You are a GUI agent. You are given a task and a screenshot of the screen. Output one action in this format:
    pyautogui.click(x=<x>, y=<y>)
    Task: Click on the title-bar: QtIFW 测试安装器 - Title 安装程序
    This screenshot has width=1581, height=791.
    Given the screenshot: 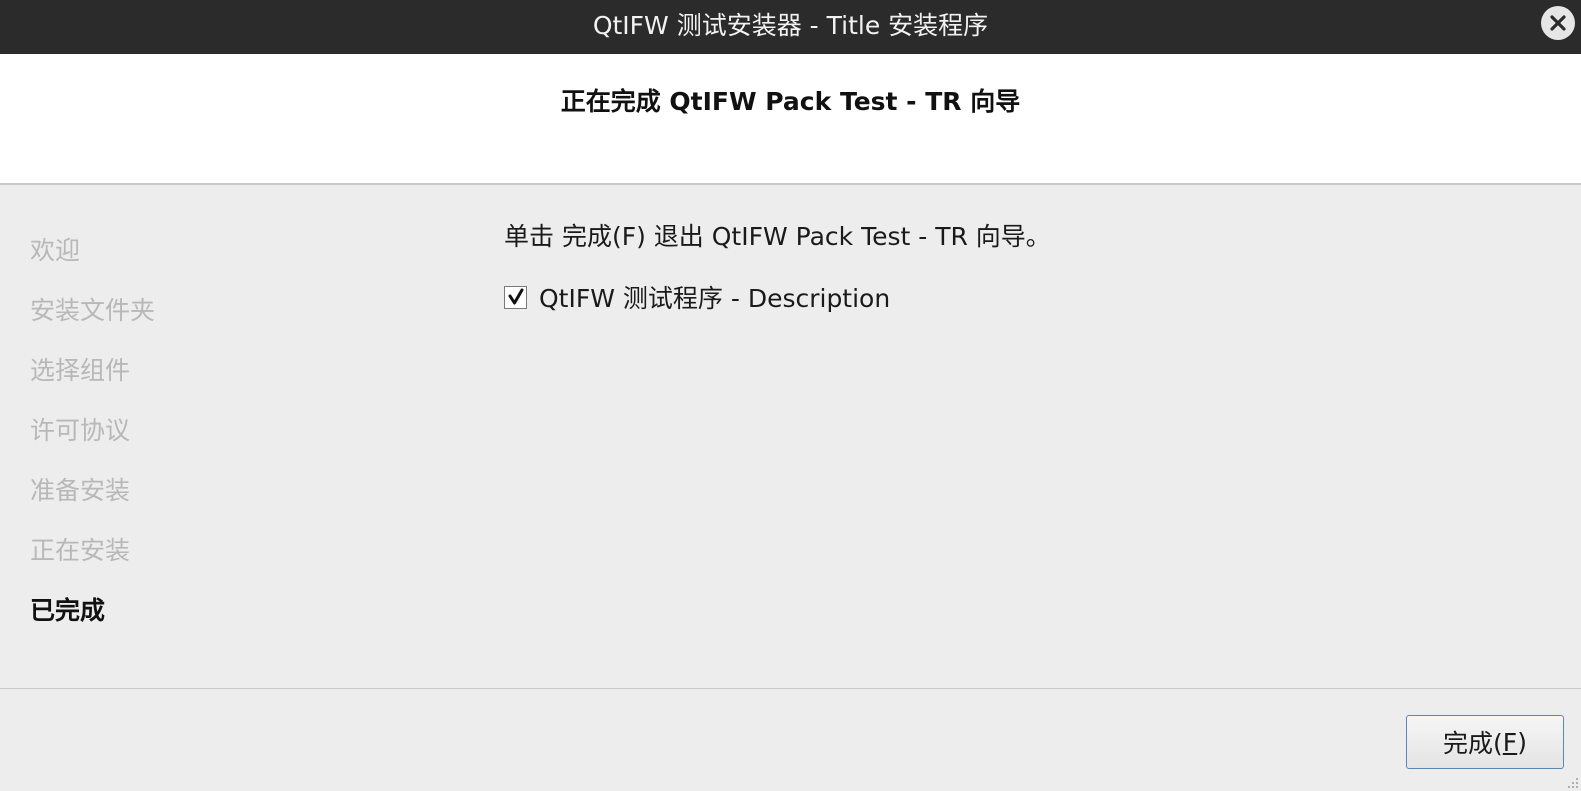 What is the action you would take?
    pyautogui.click(x=790, y=27)
    